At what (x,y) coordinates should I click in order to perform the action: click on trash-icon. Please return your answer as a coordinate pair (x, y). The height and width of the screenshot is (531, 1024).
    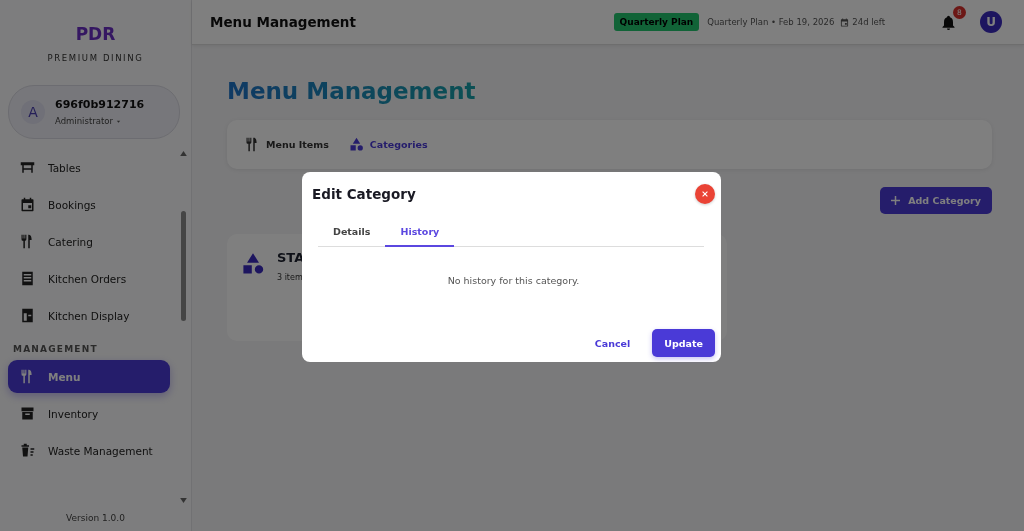
    Looking at the image, I should click on (27, 450).